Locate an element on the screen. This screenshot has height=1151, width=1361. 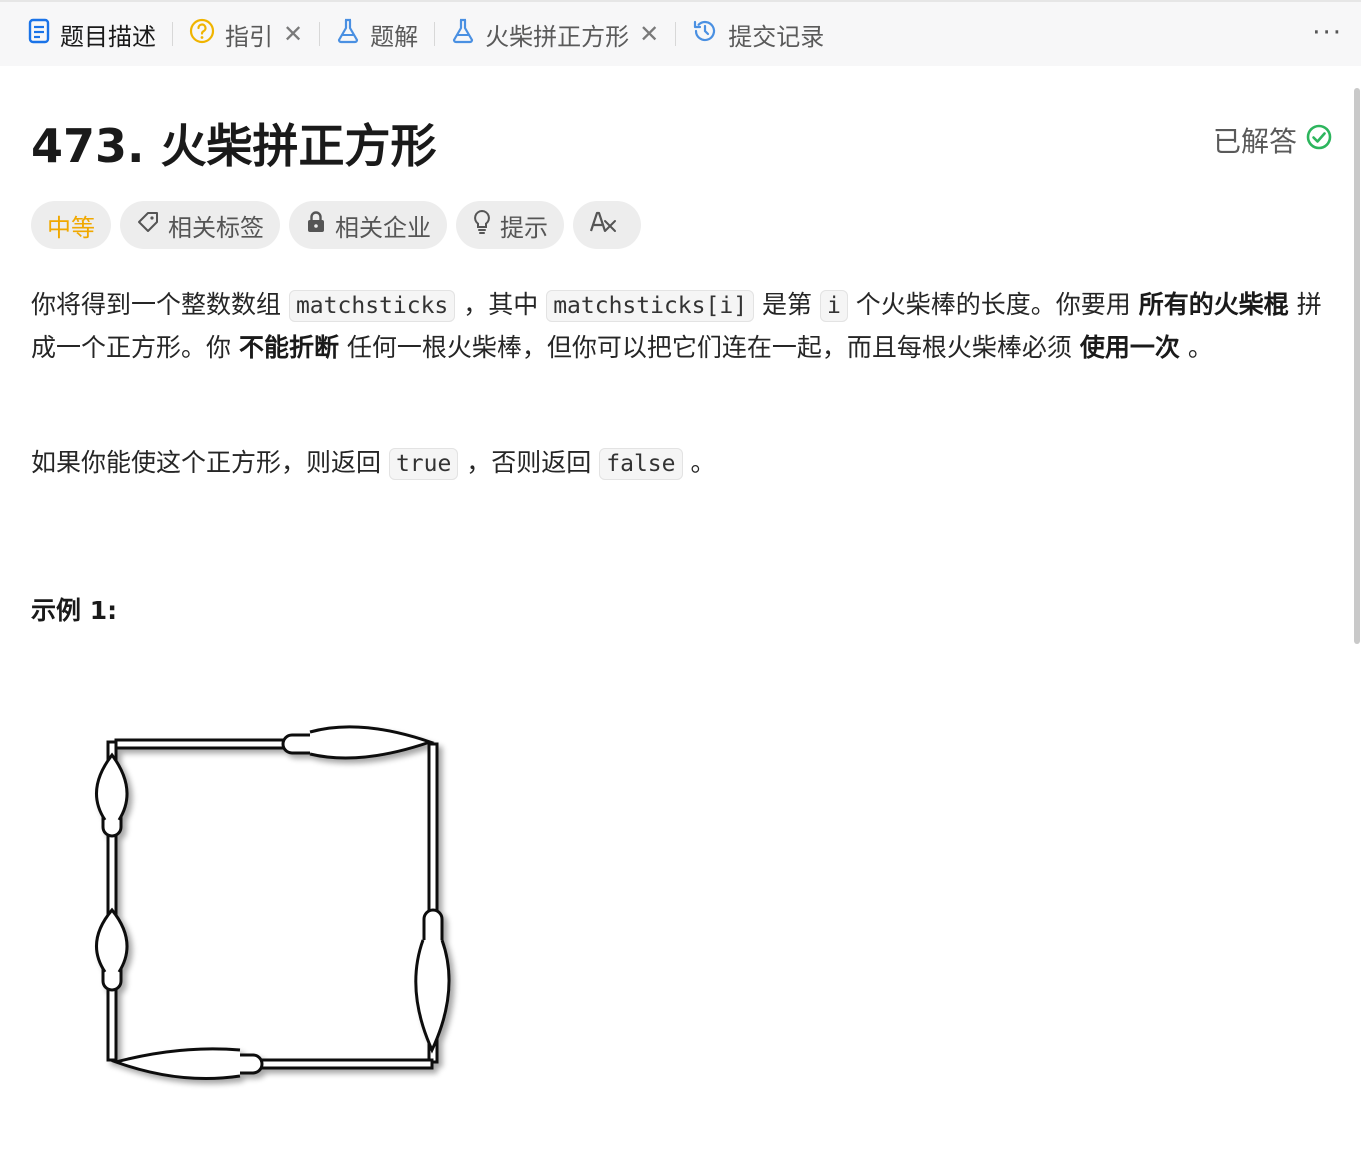
pill-label: 相关标签 is located at coordinates (216, 227).